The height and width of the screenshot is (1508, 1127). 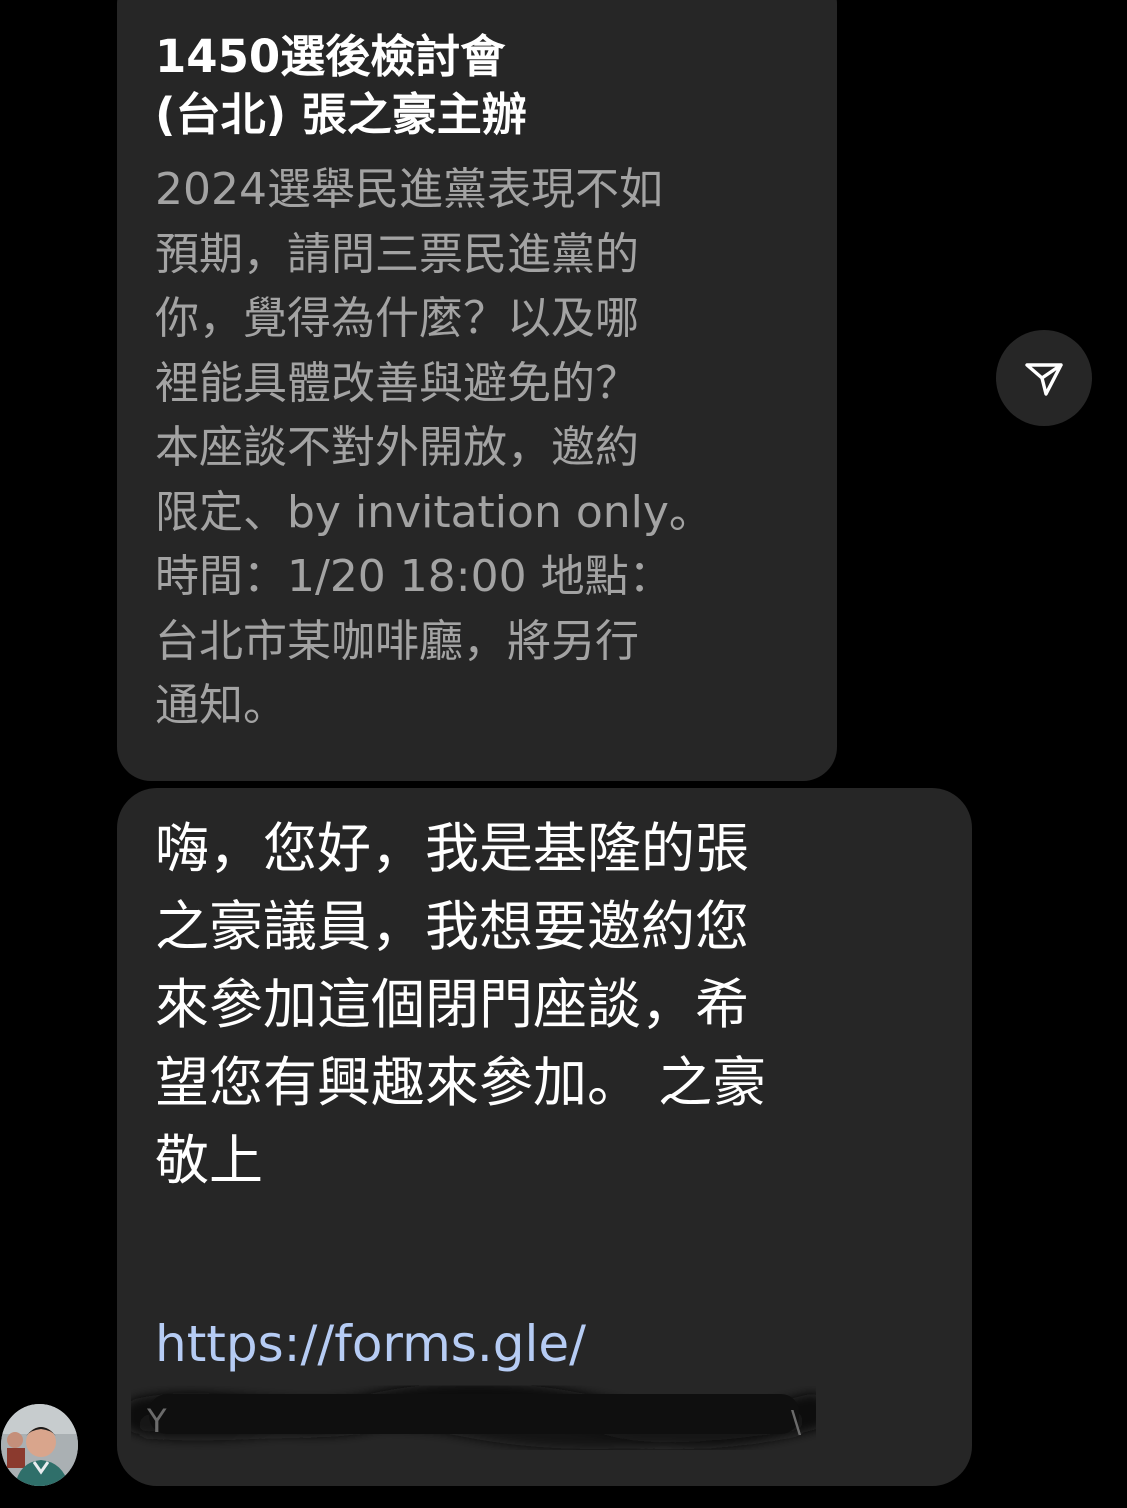 I want to click on sender-avatar, so click(x=39, y=1445).